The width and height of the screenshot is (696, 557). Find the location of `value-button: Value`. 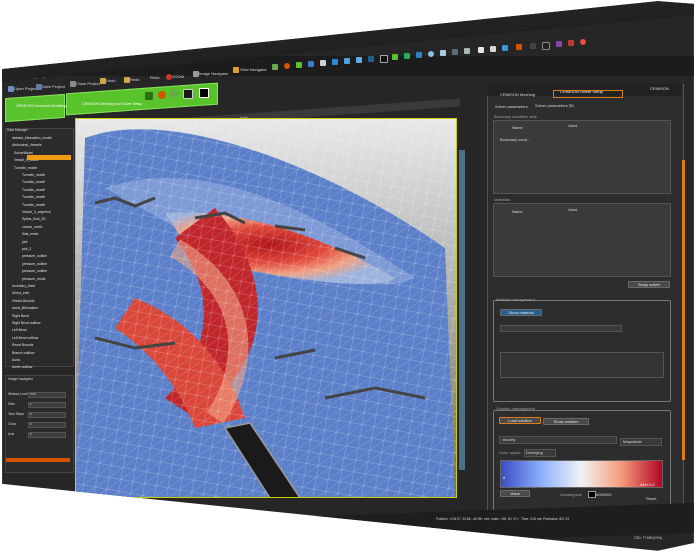

value-button: Value is located at coordinates (515, 493).